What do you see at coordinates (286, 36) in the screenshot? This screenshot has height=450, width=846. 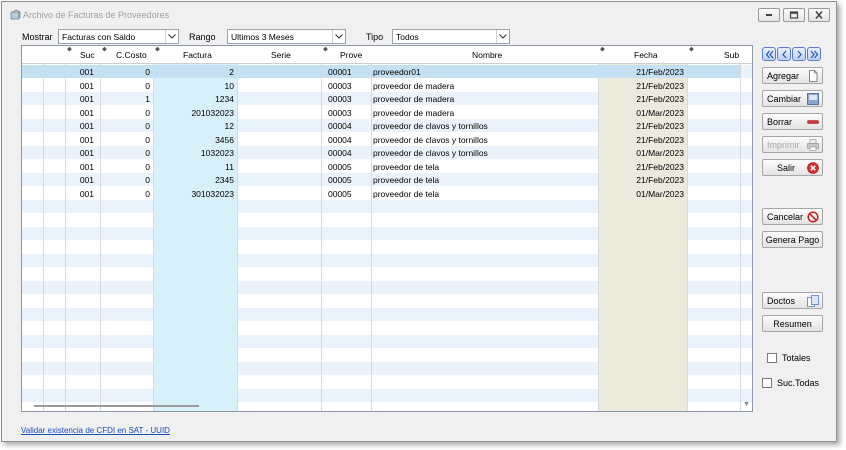 I see `rango-select: Ultimos 3 Meses` at bounding box center [286, 36].